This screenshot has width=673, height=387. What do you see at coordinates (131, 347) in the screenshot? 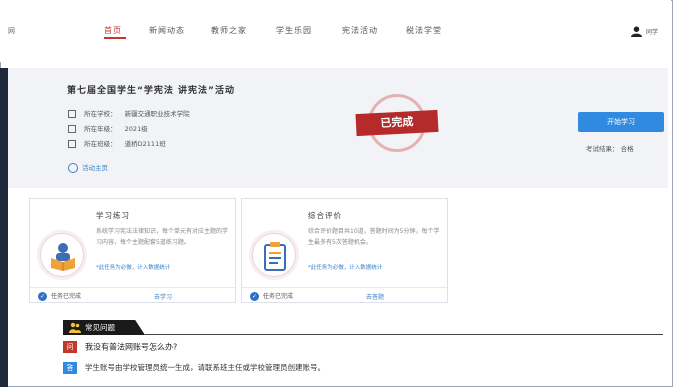
I see `faq-question-text: 我没有普法网账号怎么办?` at bounding box center [131, 347].